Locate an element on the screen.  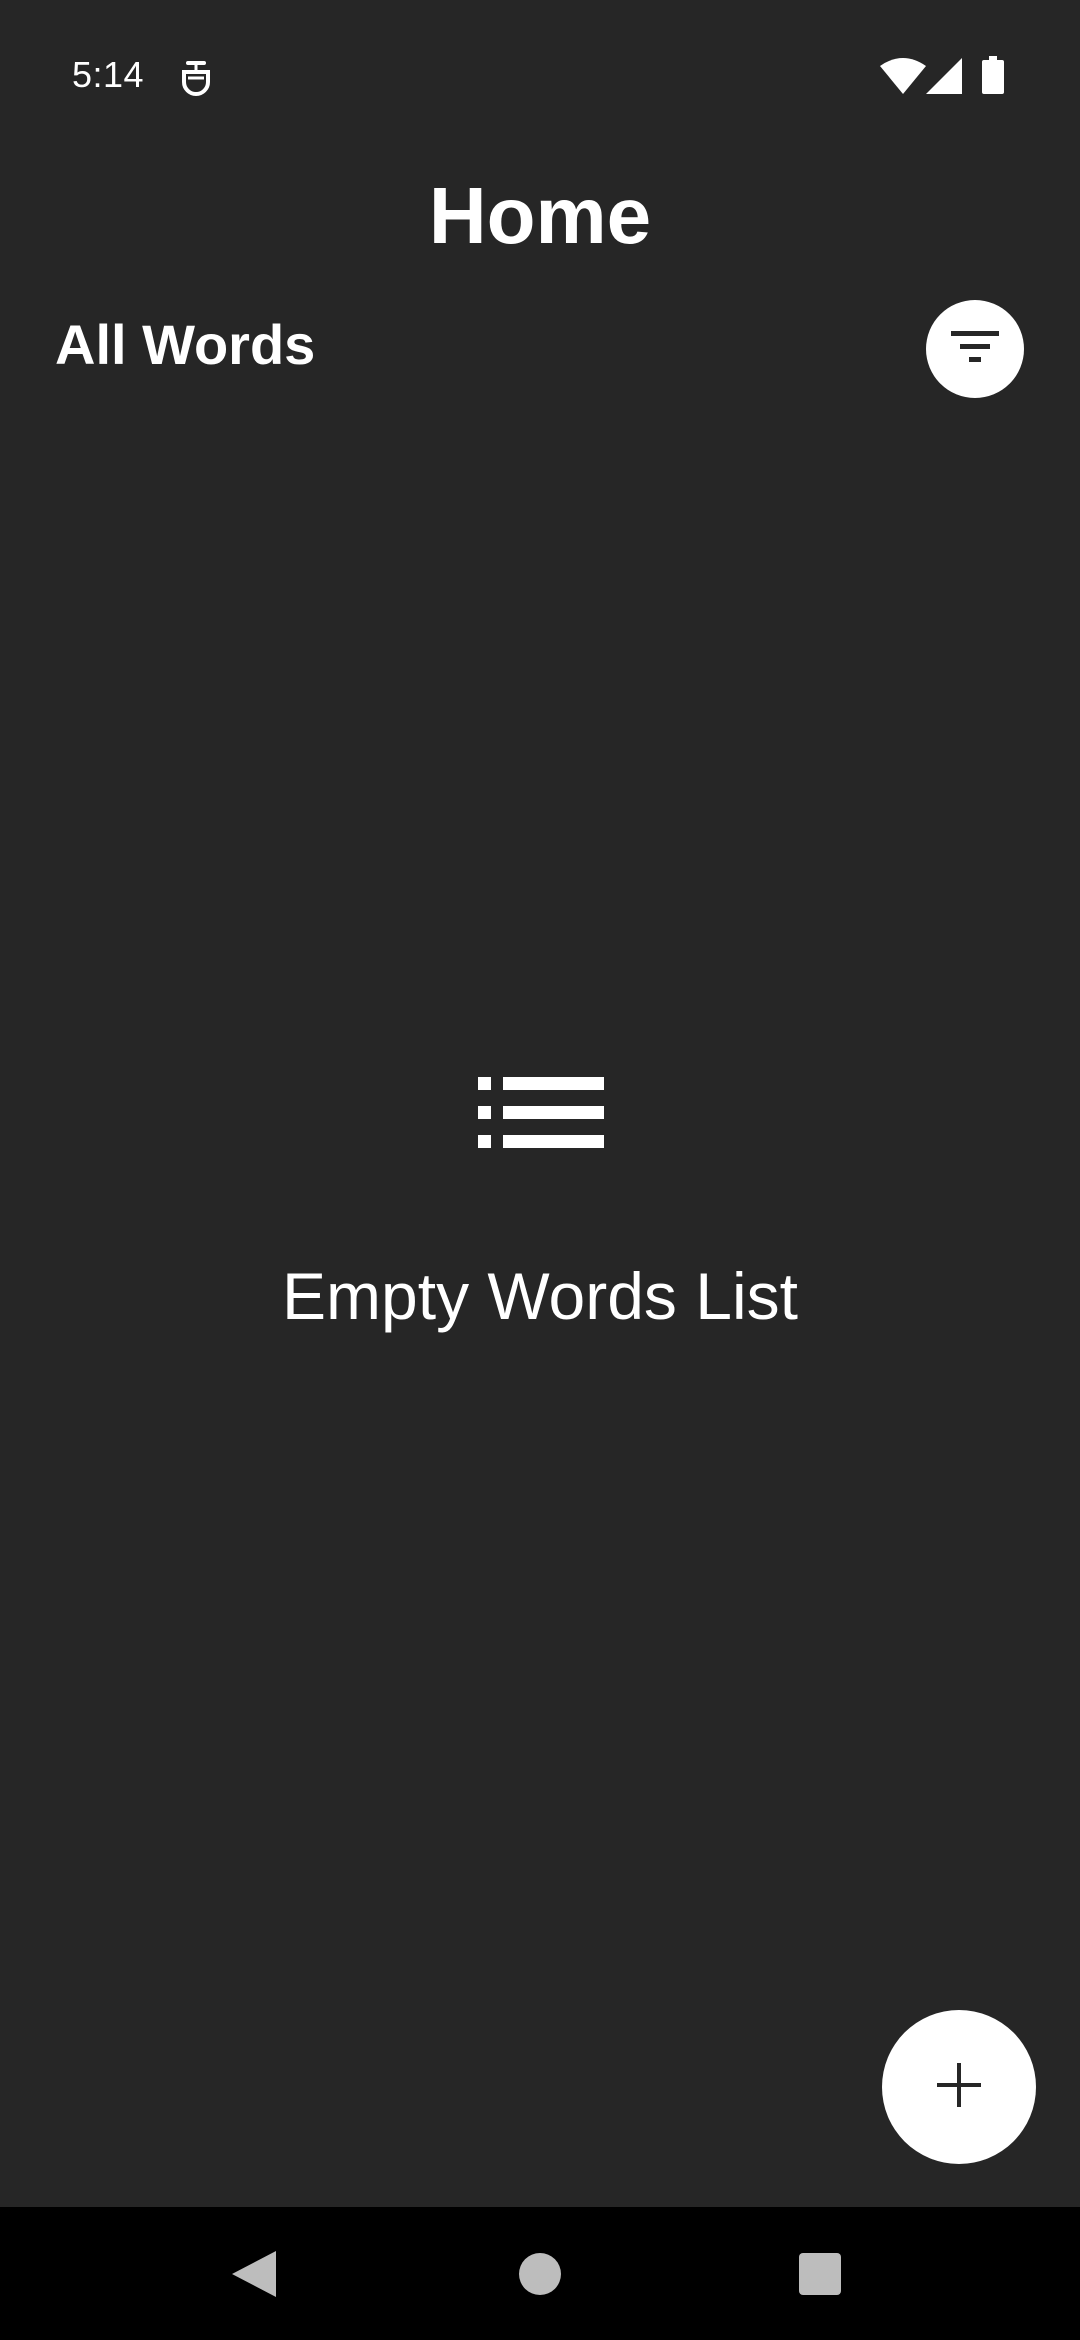
home-icon is located at coordinates (540, 2274).